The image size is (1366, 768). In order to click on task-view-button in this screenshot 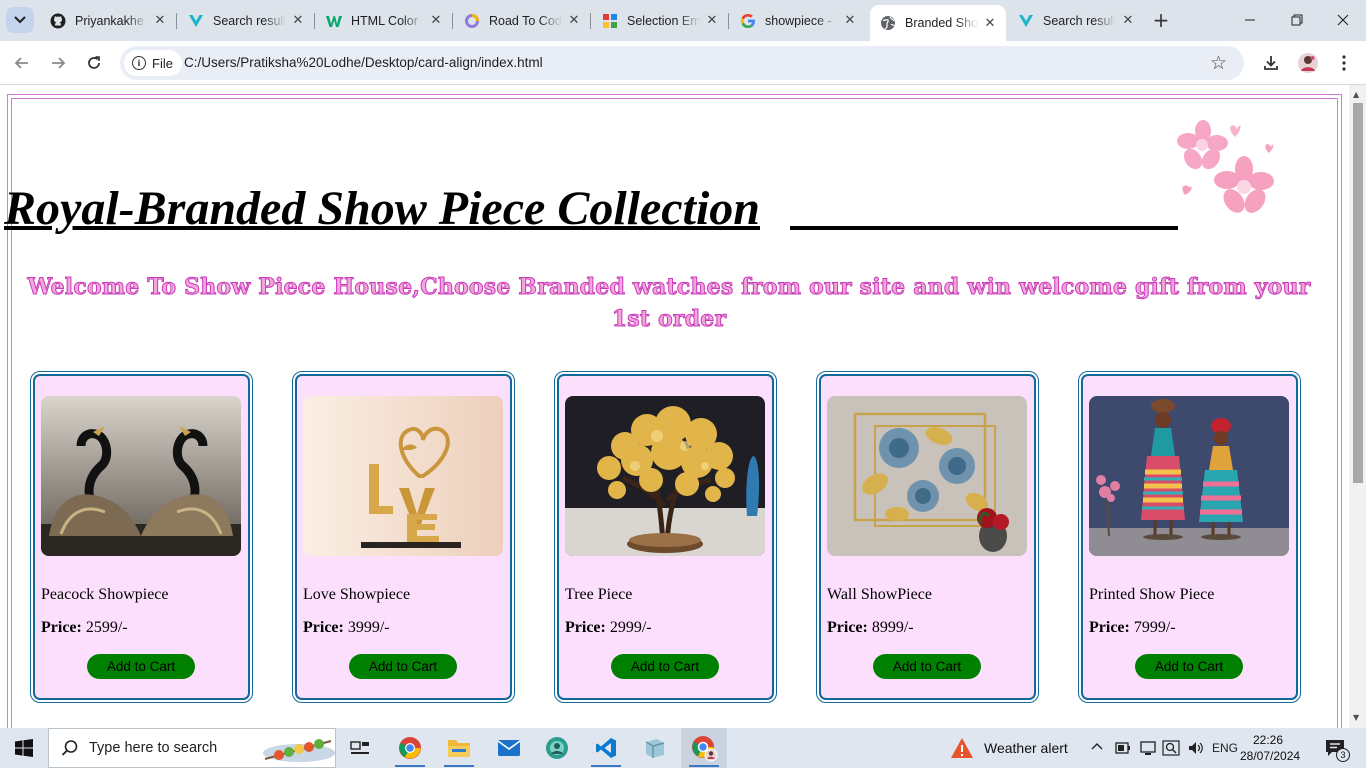, I will do `click(360, 748)`.